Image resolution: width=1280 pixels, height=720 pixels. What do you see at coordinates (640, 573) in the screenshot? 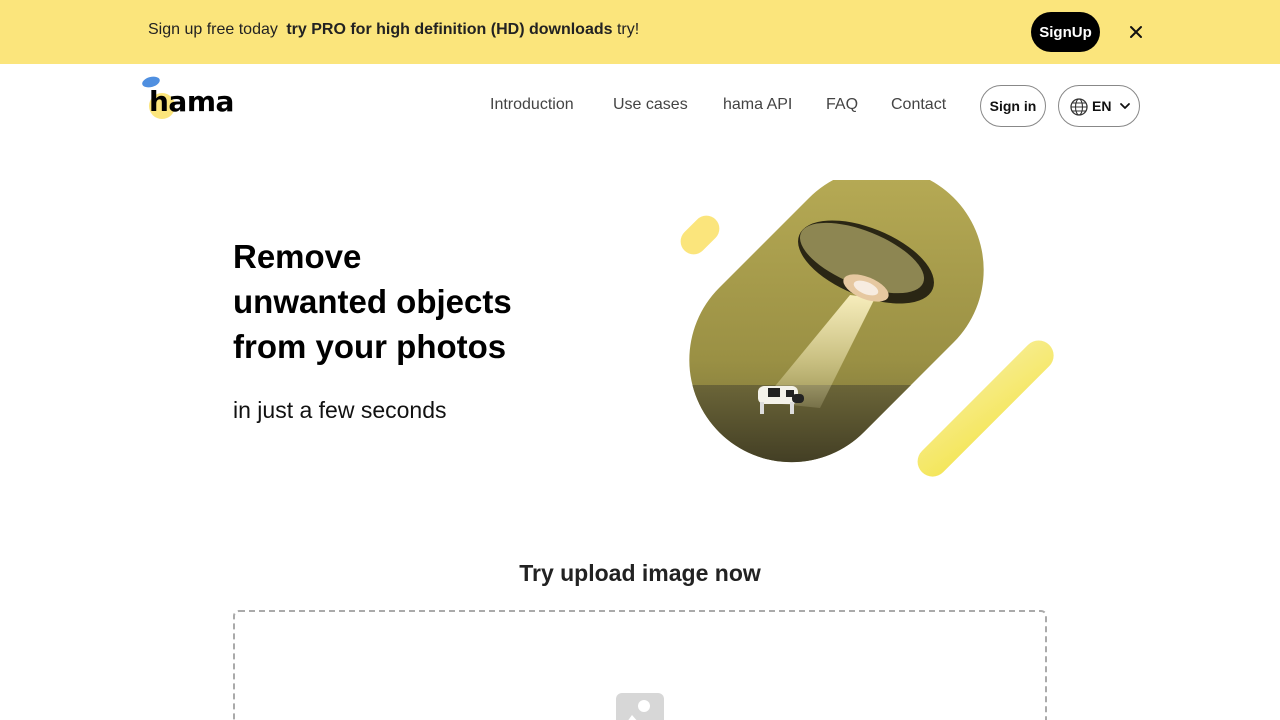
I see `upload-heading: Try upload image now` at bounding box center [640, 573].